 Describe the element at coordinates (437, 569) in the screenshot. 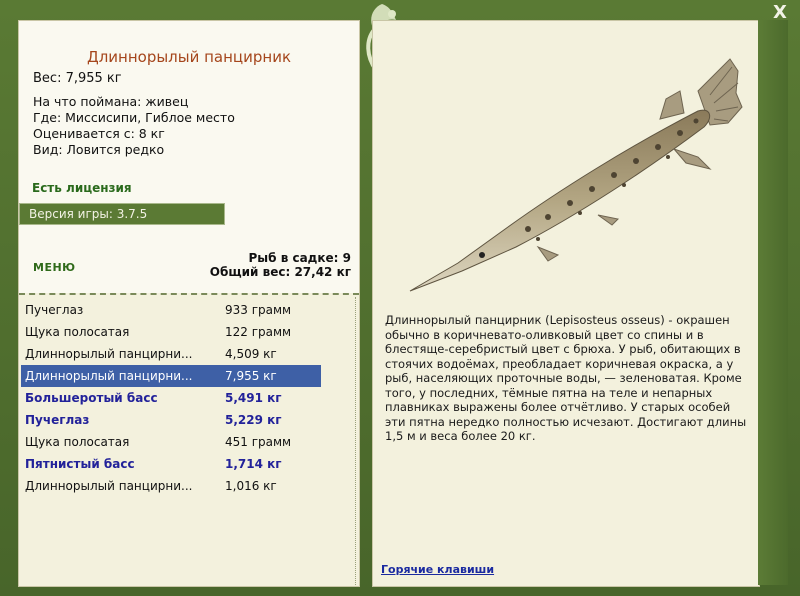

I see `hotkeys-link: Горячие клавиши` at that location.